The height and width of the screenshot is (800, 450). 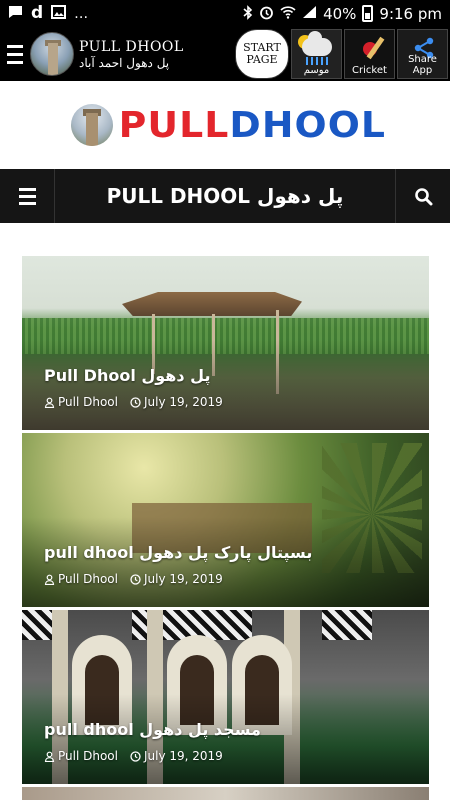 I want to click on status-time: 9:16 pm, so click(x=410, y=13).